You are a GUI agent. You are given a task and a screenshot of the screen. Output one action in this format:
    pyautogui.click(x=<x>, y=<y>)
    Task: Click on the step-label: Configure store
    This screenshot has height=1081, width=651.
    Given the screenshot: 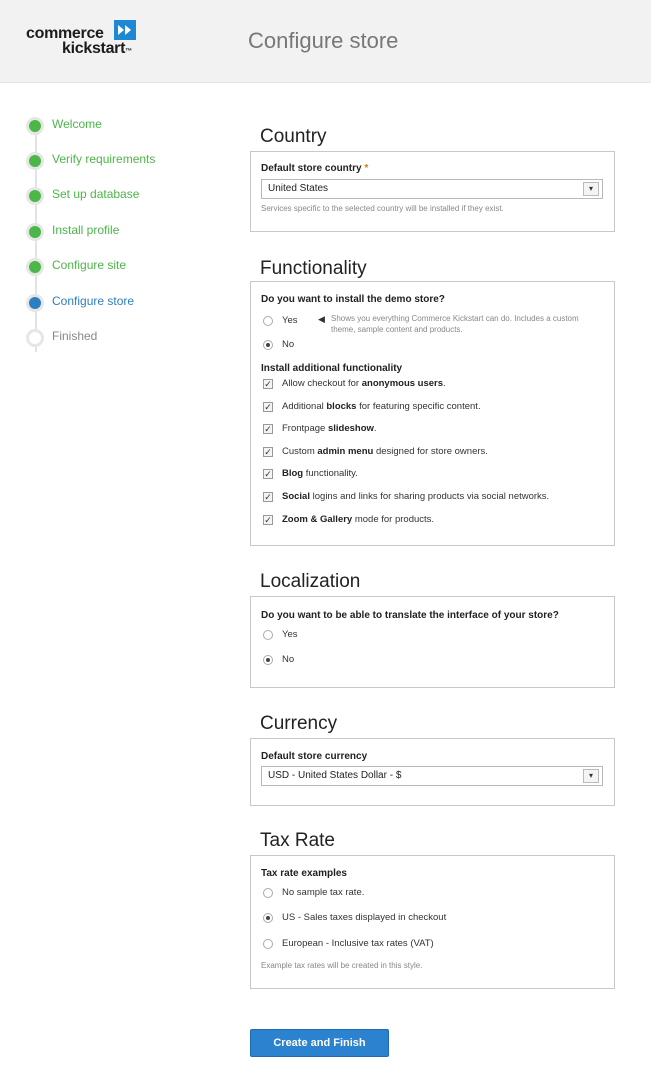 What is the action you would take?
    pyautogui.click(x=93, y=301)
    